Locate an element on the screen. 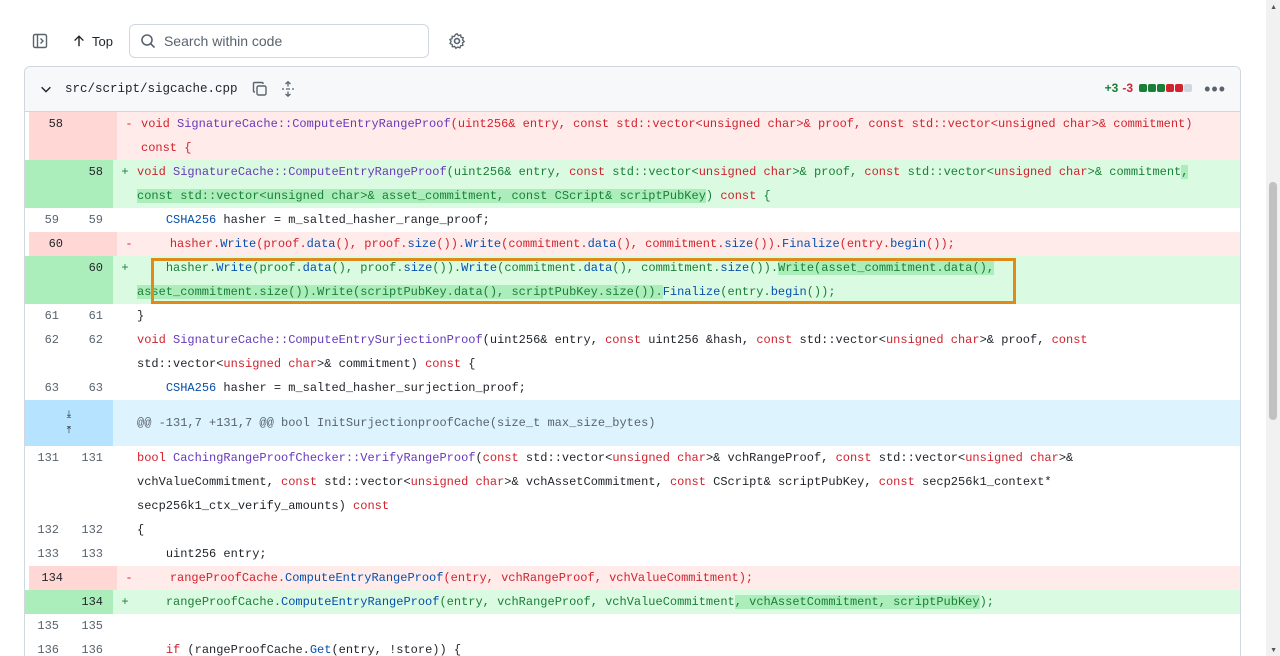 This screenshot has width=1280, height=656. scrollbar-thumb is located at coordinates (1273, 301).